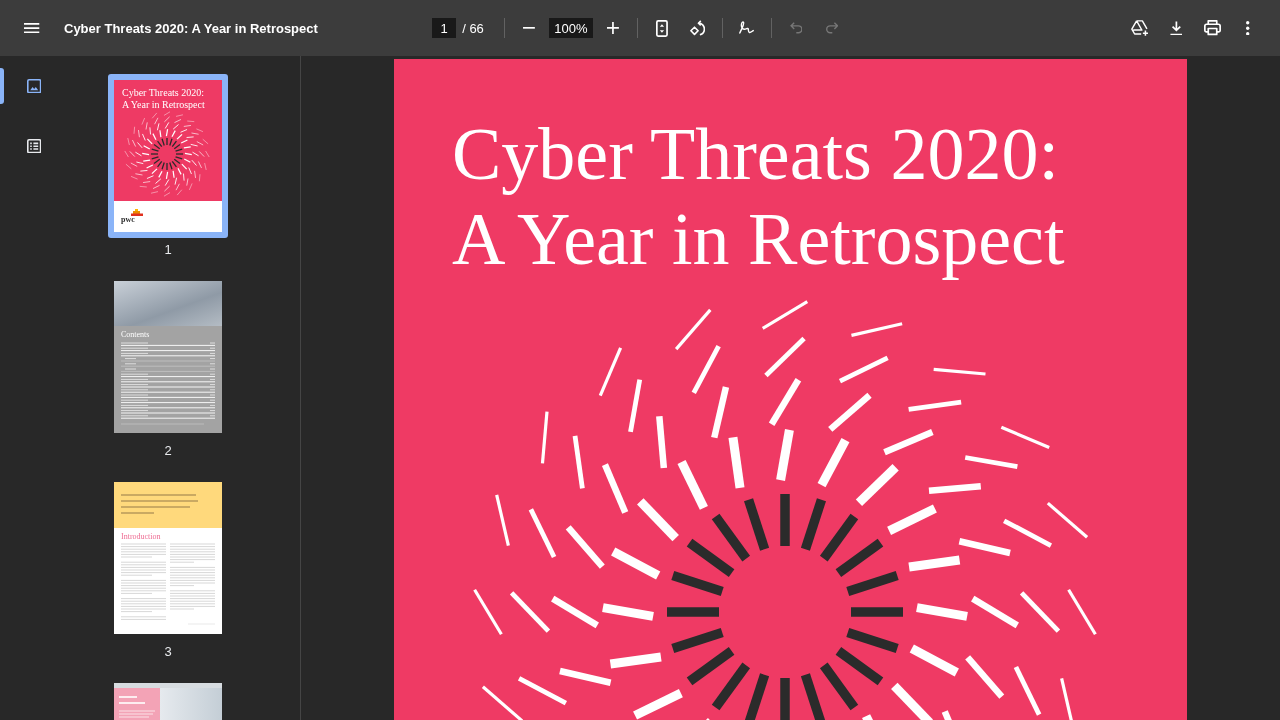 This screenshot has width=1280, height=720. I want to click on rotate-icon, so click(698, 28).